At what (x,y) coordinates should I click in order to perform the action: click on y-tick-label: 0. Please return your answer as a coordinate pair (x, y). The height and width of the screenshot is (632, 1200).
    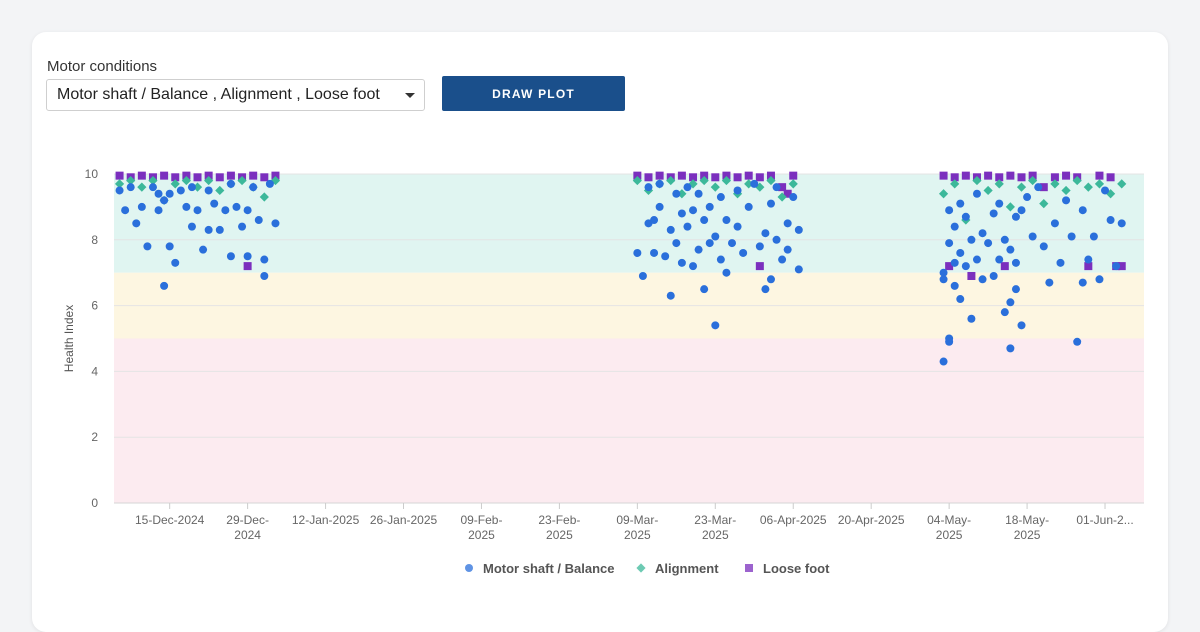
    Looking at the image, I should click on (94, 503).